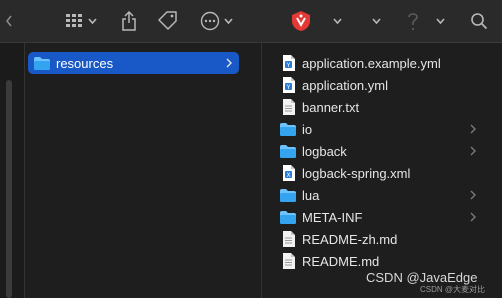 The width and height of the screenshot is (502, 298). I want to click on app-shield-button, so click(301, 21).